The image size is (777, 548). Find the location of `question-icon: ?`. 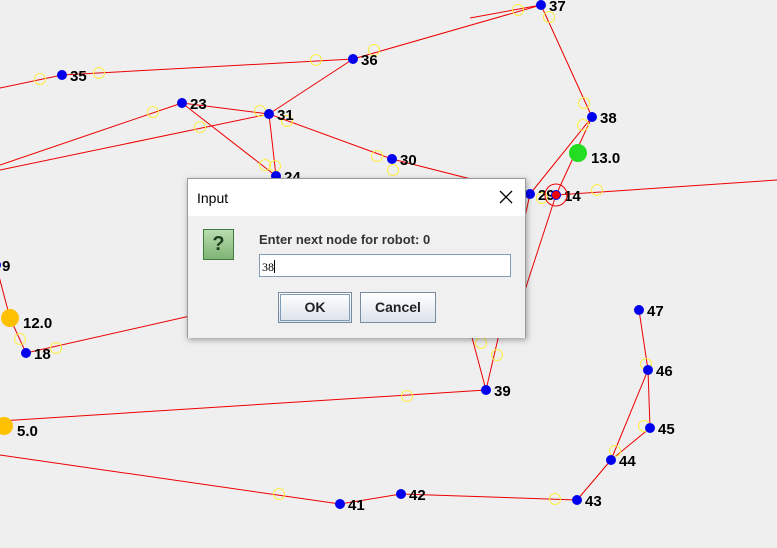

question-icon: ? is located at coordinates (218, 244).